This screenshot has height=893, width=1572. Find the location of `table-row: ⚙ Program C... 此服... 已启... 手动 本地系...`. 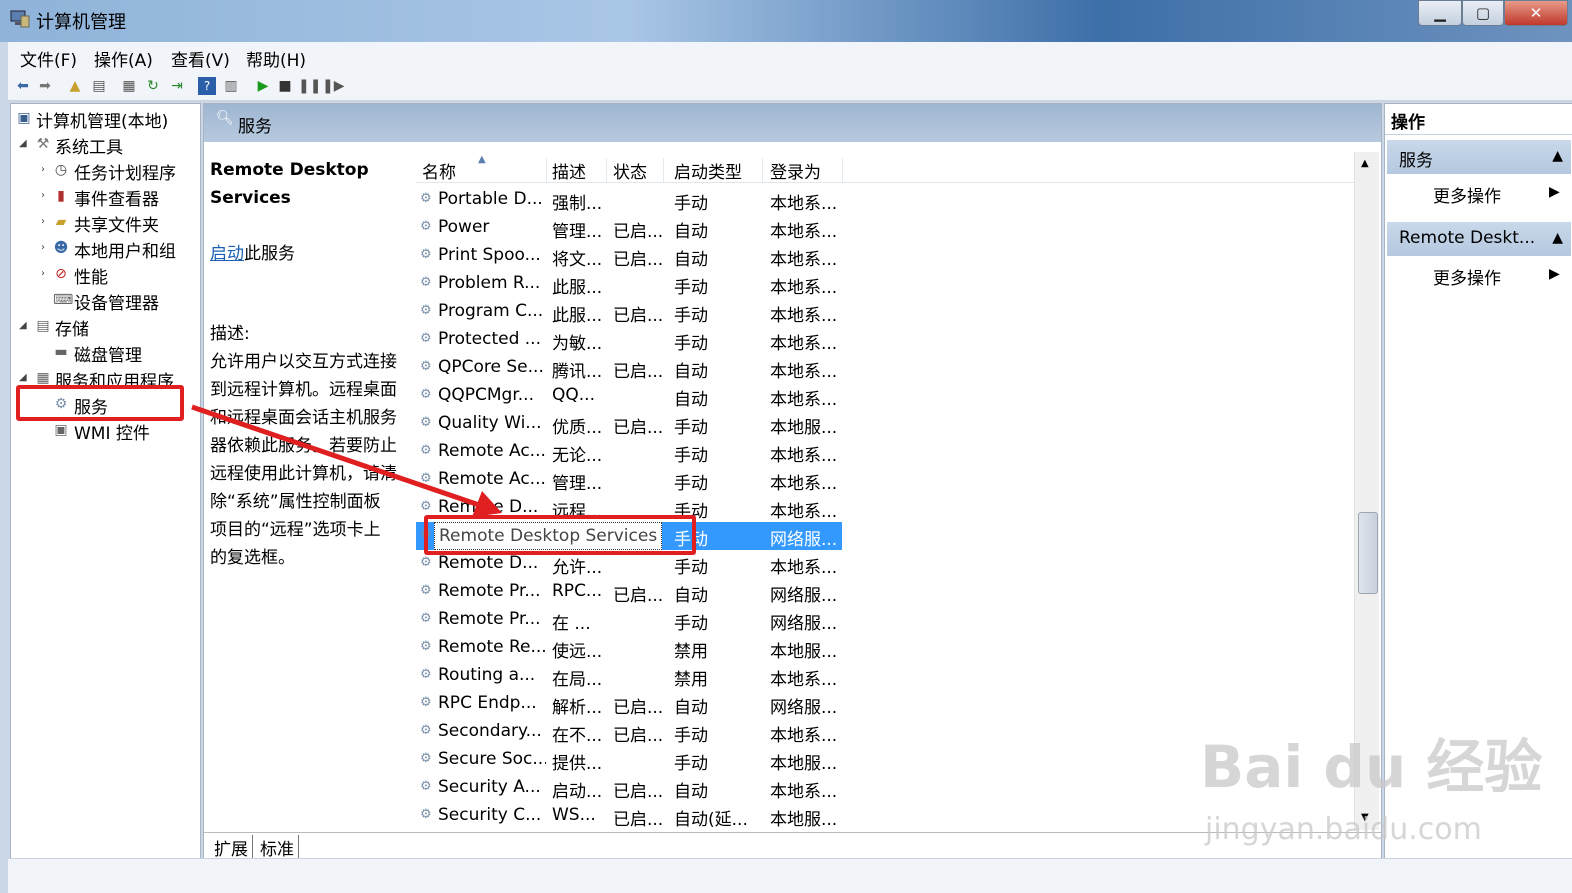

table-row: ⚙ Program C... 此服... 已启... 手动 本地系... is located at coordinates (826, 312).